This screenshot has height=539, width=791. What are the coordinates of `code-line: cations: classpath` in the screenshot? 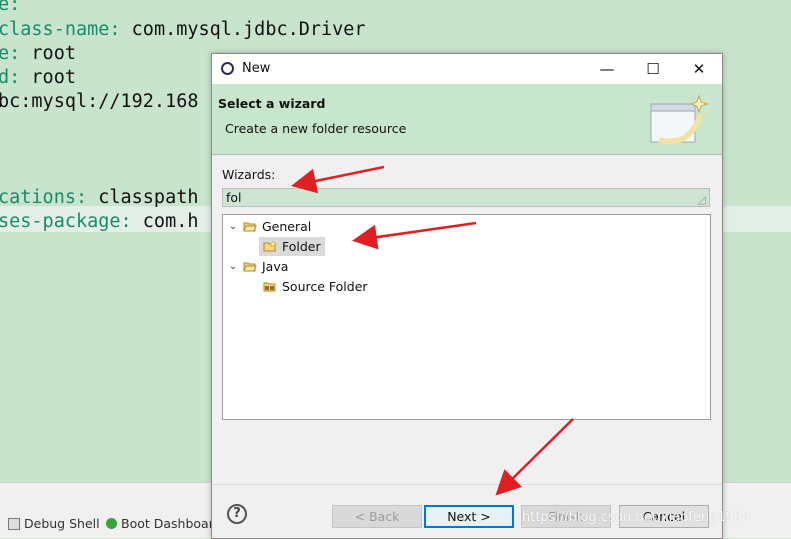 It's located at (99, 197).